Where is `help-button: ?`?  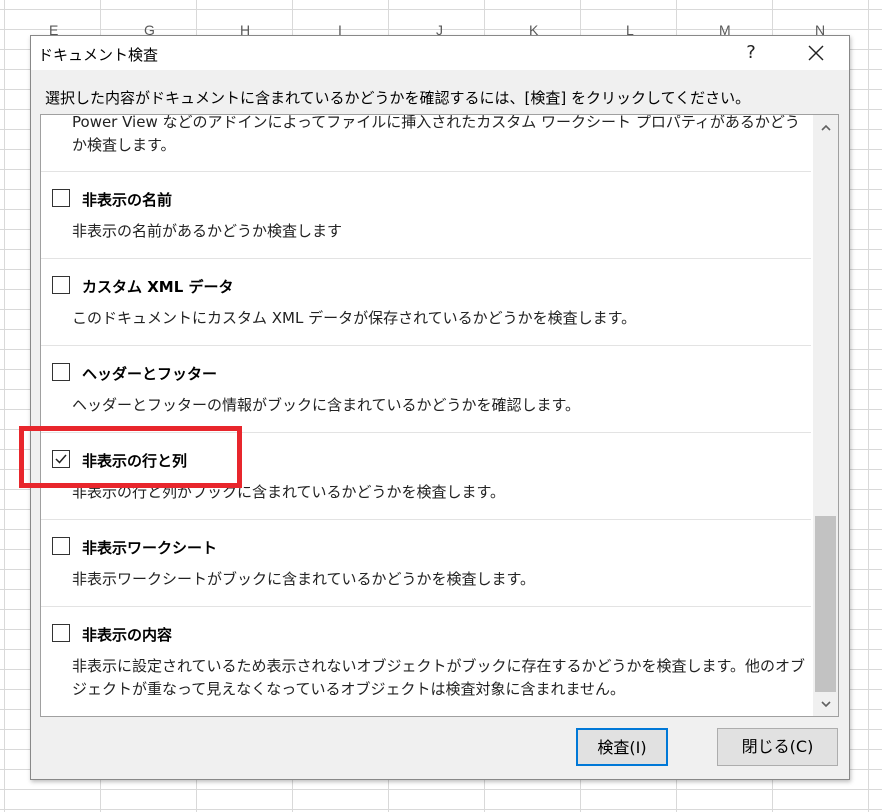 help-button: ? is located at coordinates (751, 53).